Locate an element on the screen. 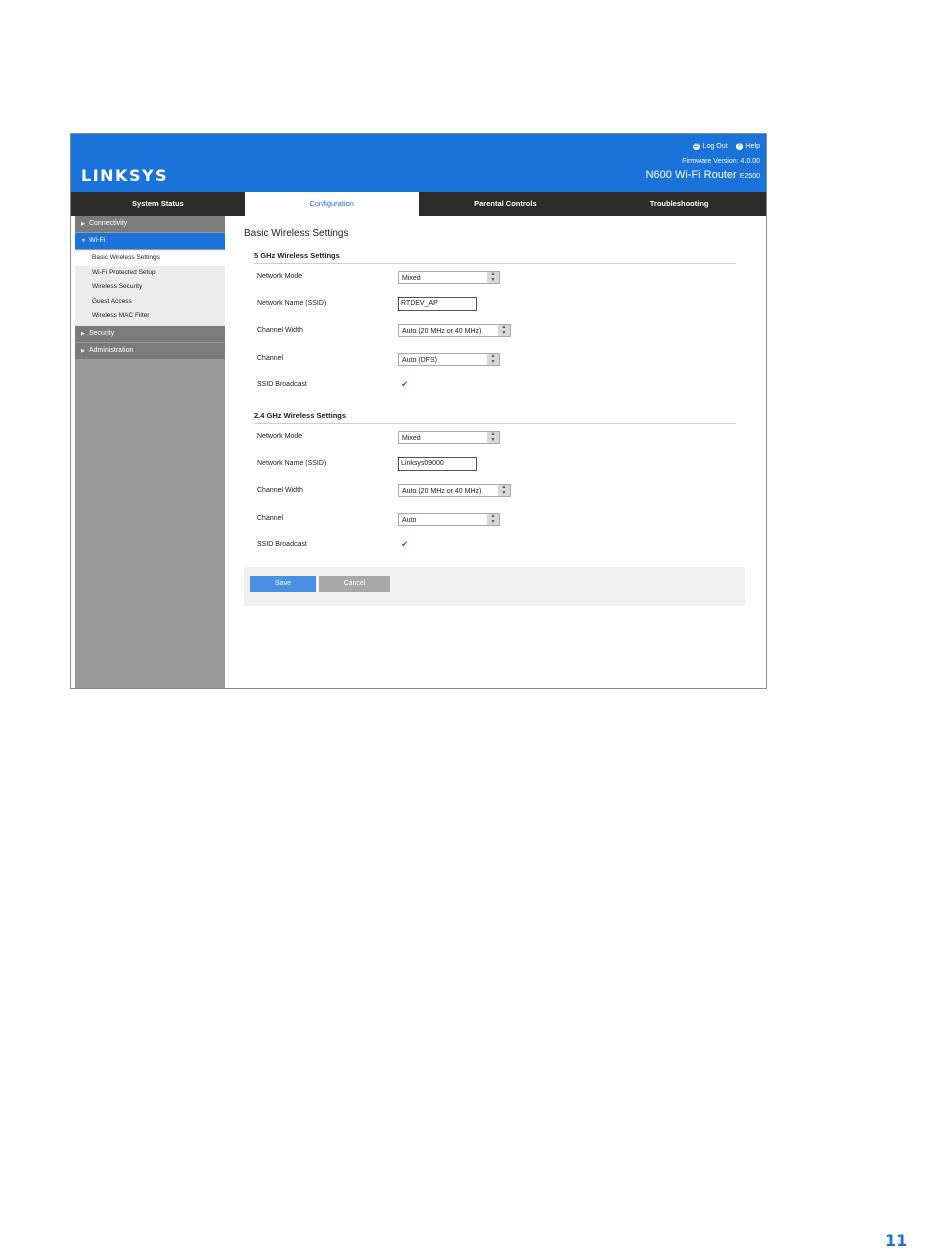  sidebar-item-wireless-security: Wireless Security is located at coordinates (150, 287).